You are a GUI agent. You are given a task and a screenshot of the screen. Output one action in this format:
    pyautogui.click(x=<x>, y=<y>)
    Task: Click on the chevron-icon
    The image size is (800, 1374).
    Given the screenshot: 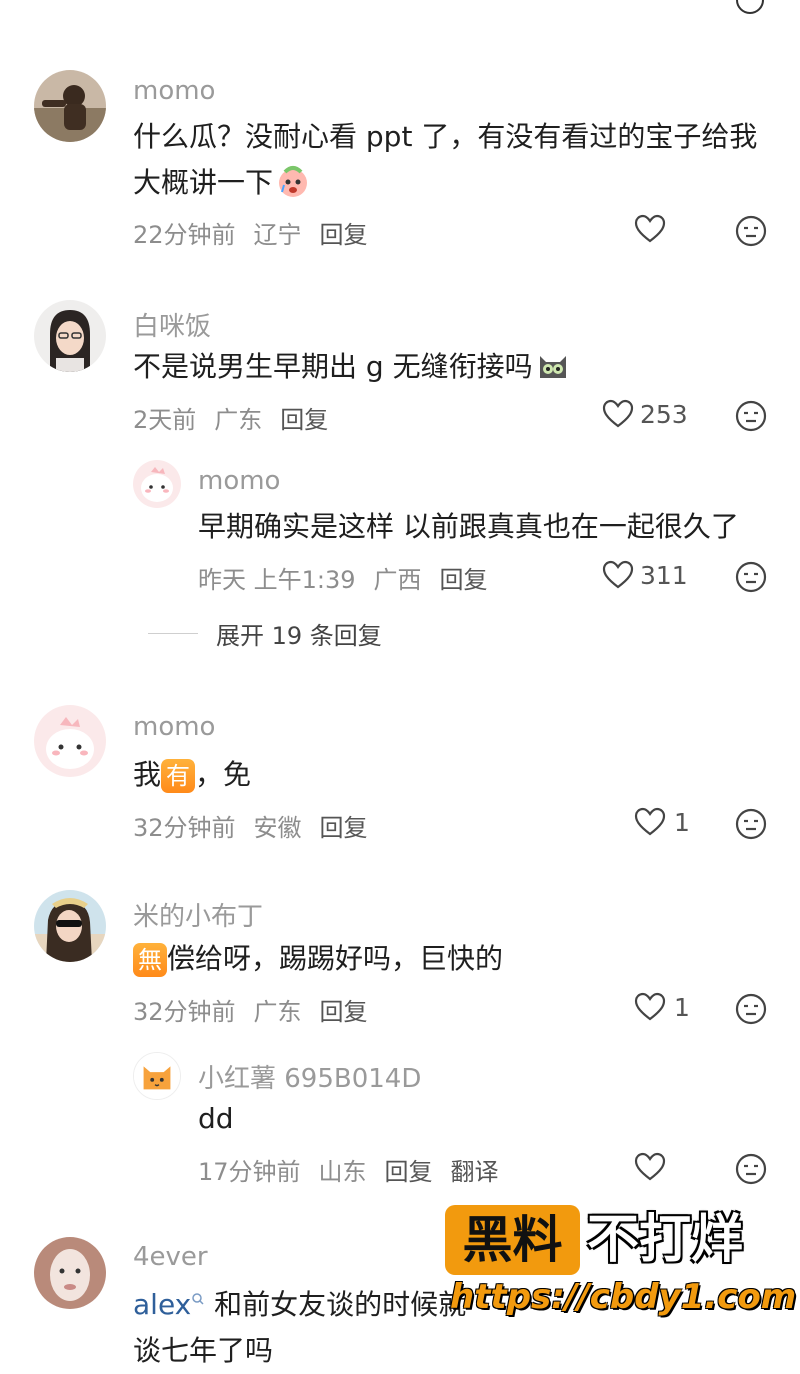 What is the action you would take?
    pyautogui.click(x=650, y=4)
    